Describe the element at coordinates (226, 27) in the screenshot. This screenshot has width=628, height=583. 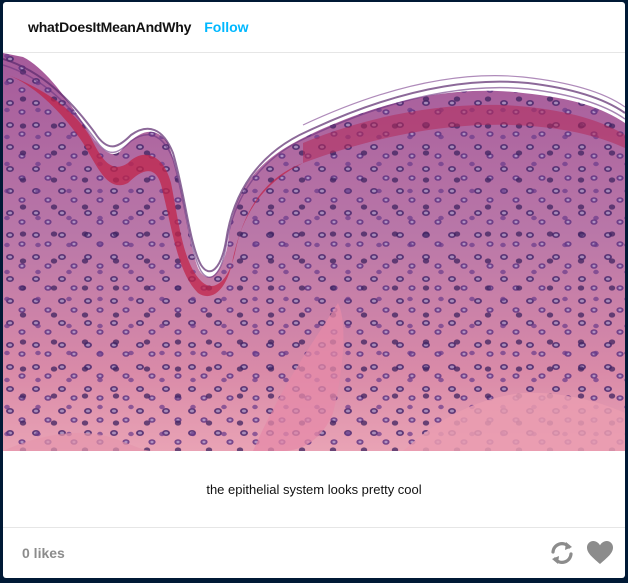
I see `follow-button: Follow` at that location.